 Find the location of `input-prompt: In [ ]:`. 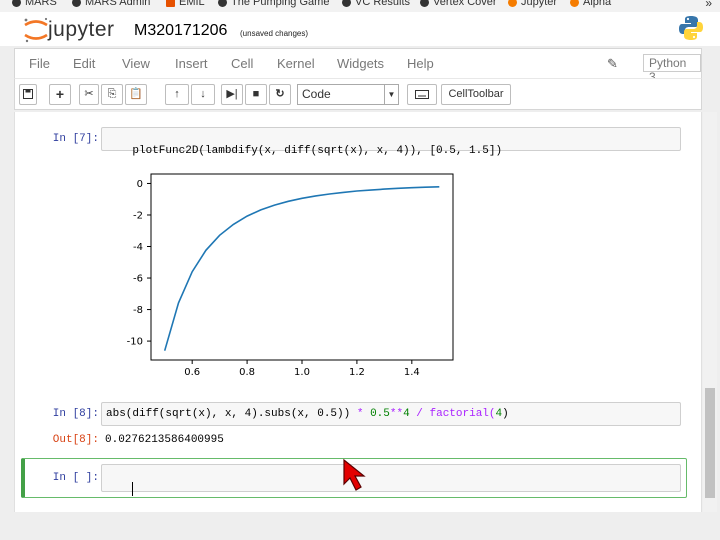

input-prompt: In [ ]: is located at coordinates (75, 478).